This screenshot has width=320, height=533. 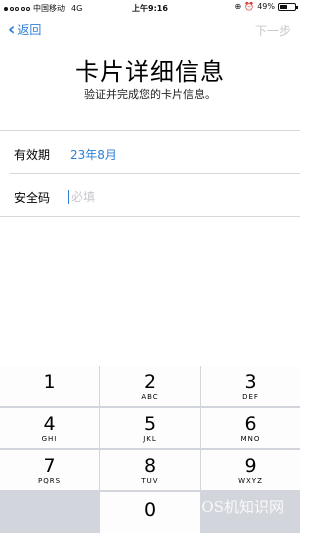 What do you see at coordinates (150, 8) in the screenshot?
I see `status-bar: 中国移动 4G 上午9:16 ⊕ ⏰ 49%` at bounding box center [150, 8].